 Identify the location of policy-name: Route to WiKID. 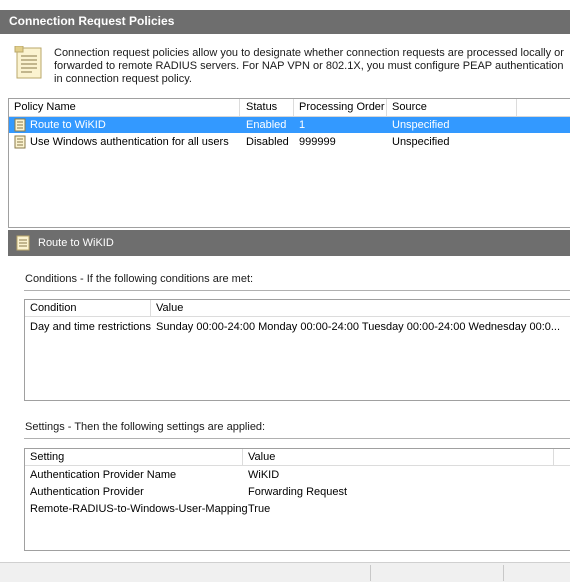
(68, 125).